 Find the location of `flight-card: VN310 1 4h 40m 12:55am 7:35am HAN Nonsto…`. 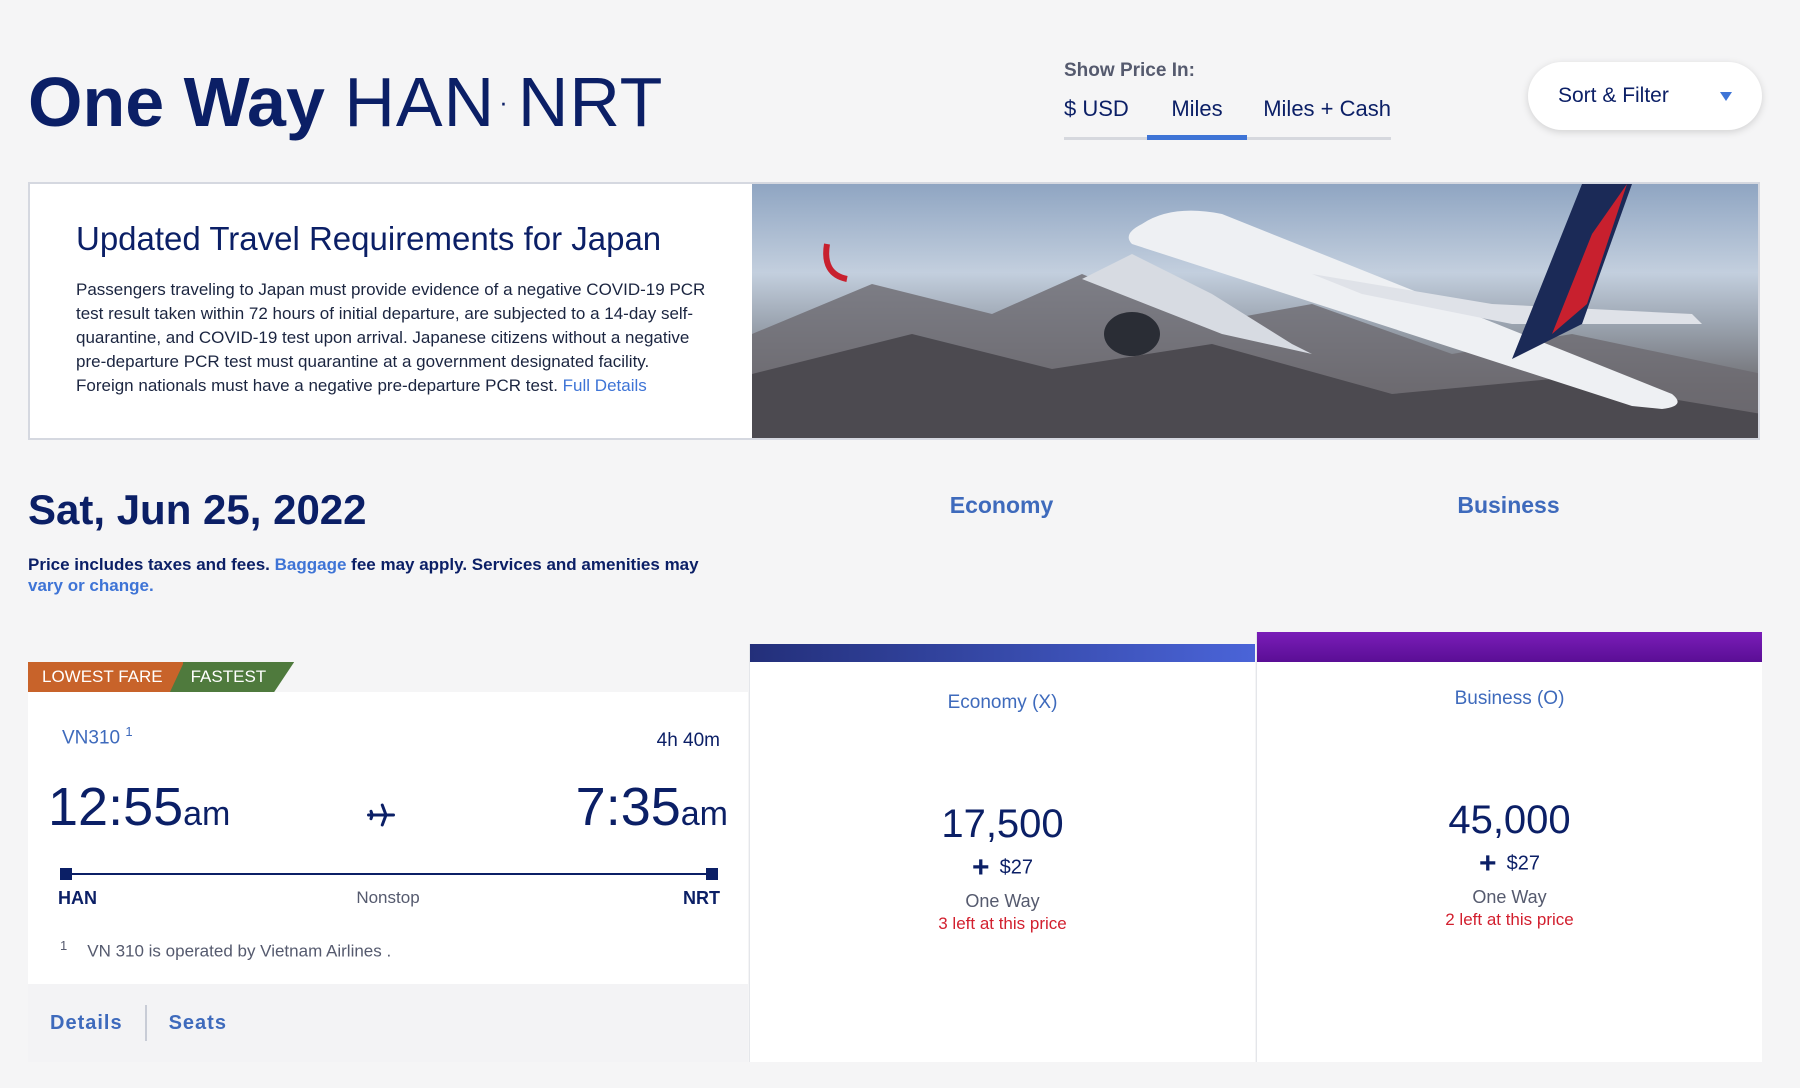

flight-card: VN310 1 4h 40m 12:55am 7:35am HAN Nonsto… is located at coordinates (388, 877).